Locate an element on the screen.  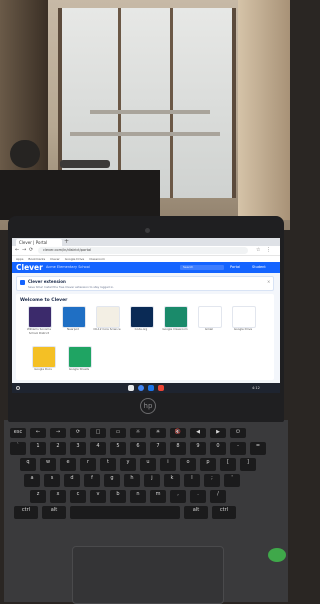
key: r is located at coordinates (88, 464).